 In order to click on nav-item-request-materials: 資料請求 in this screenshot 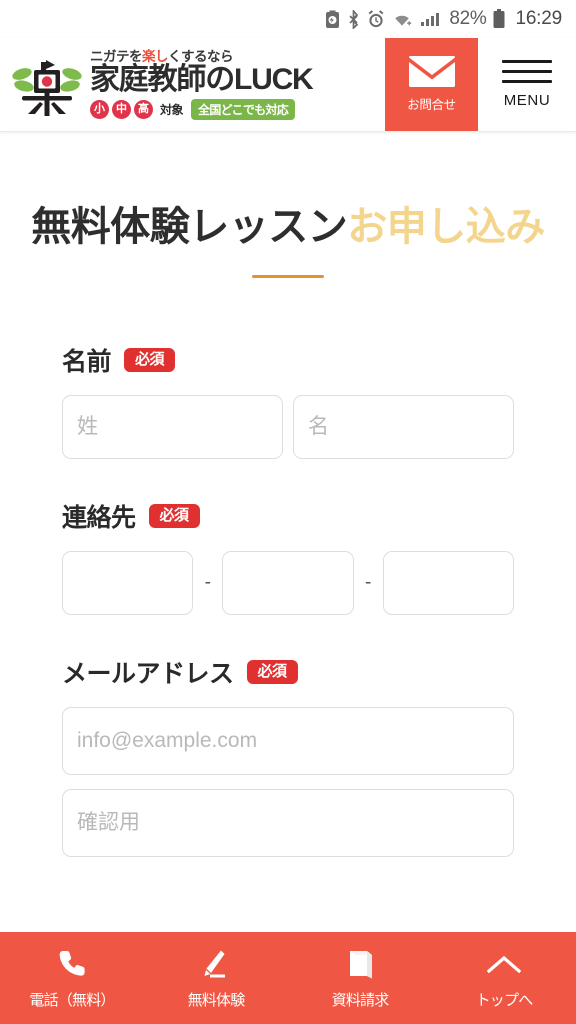, I will do `click(360, 978)`.